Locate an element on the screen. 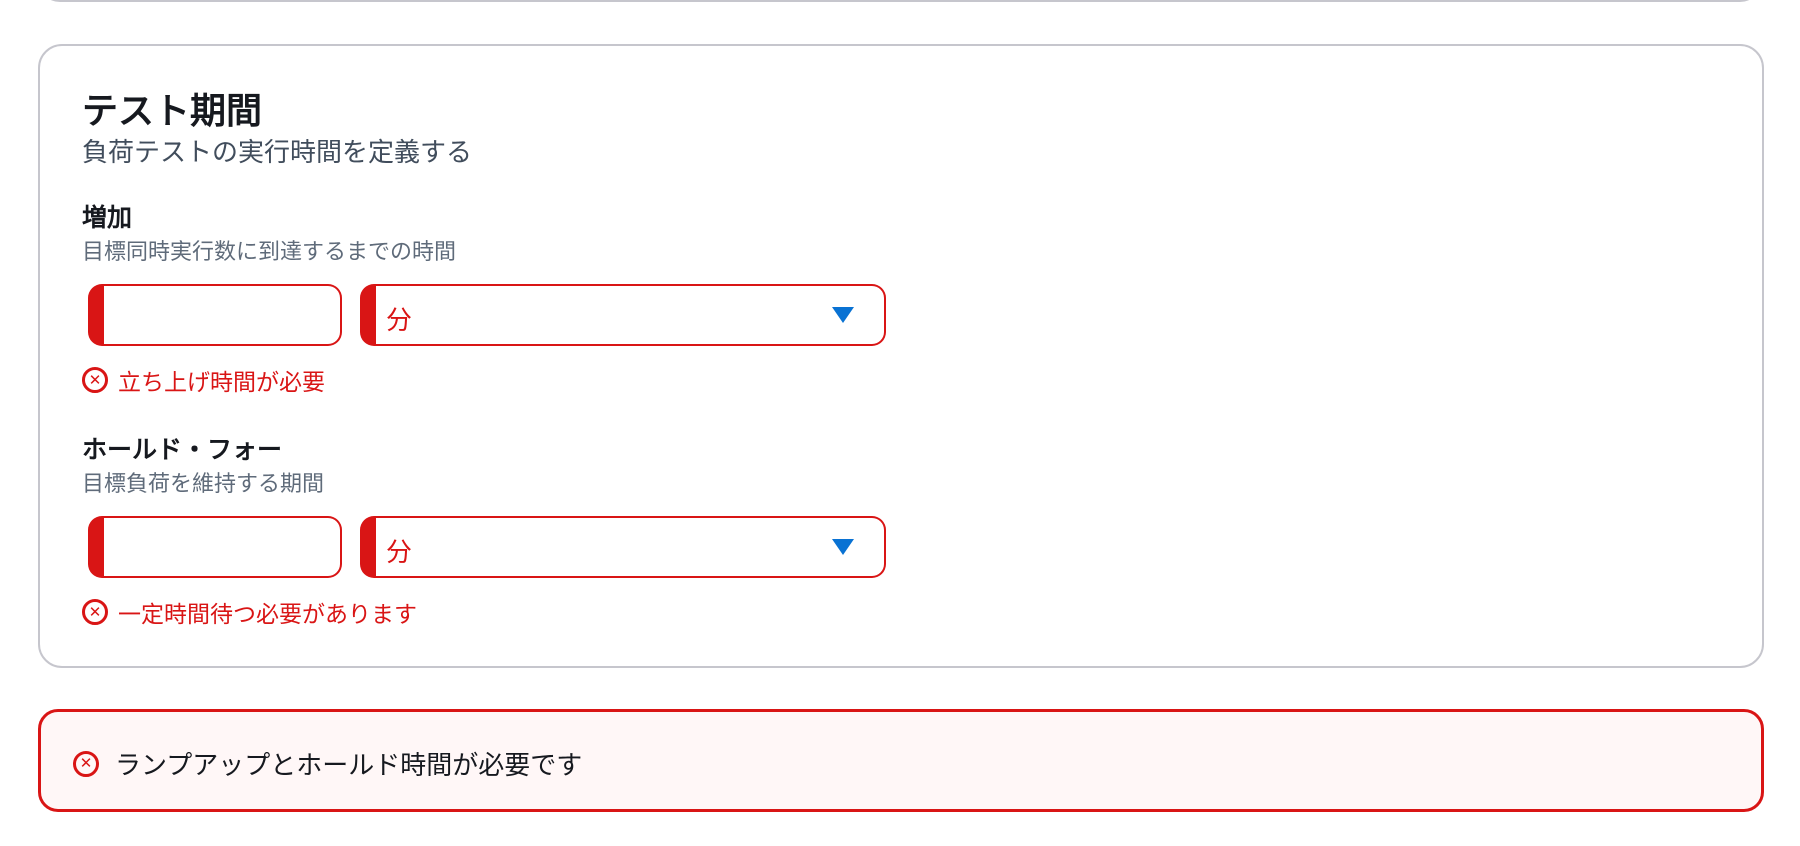  hold-for-description: 目標負荷を維持する期間 is located at coordinates (203, 484).